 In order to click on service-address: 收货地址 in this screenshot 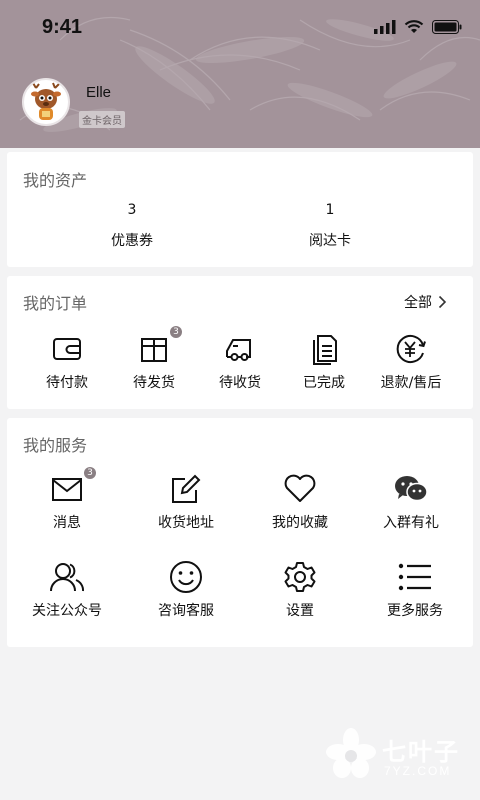, I will do `click(186, 502)`.